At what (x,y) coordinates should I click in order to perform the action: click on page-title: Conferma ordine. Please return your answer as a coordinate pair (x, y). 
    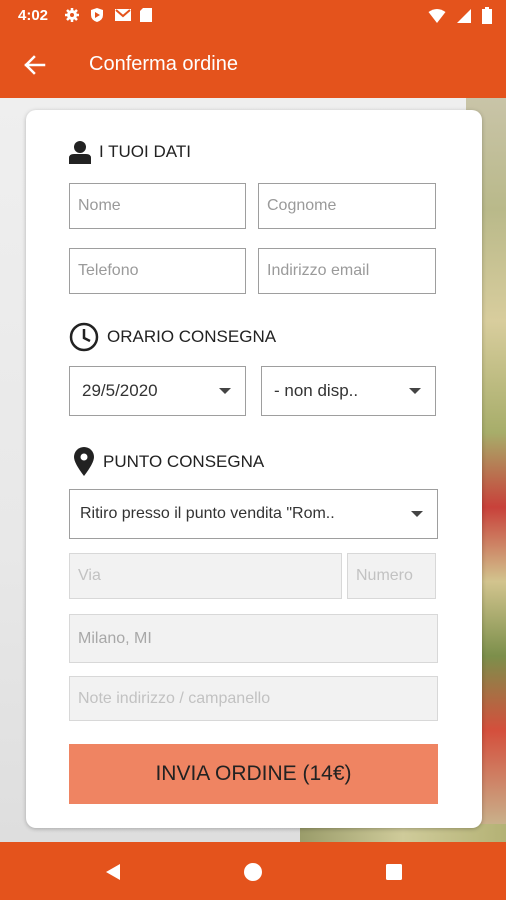
    Looking at the image, I should click on (163, 64).